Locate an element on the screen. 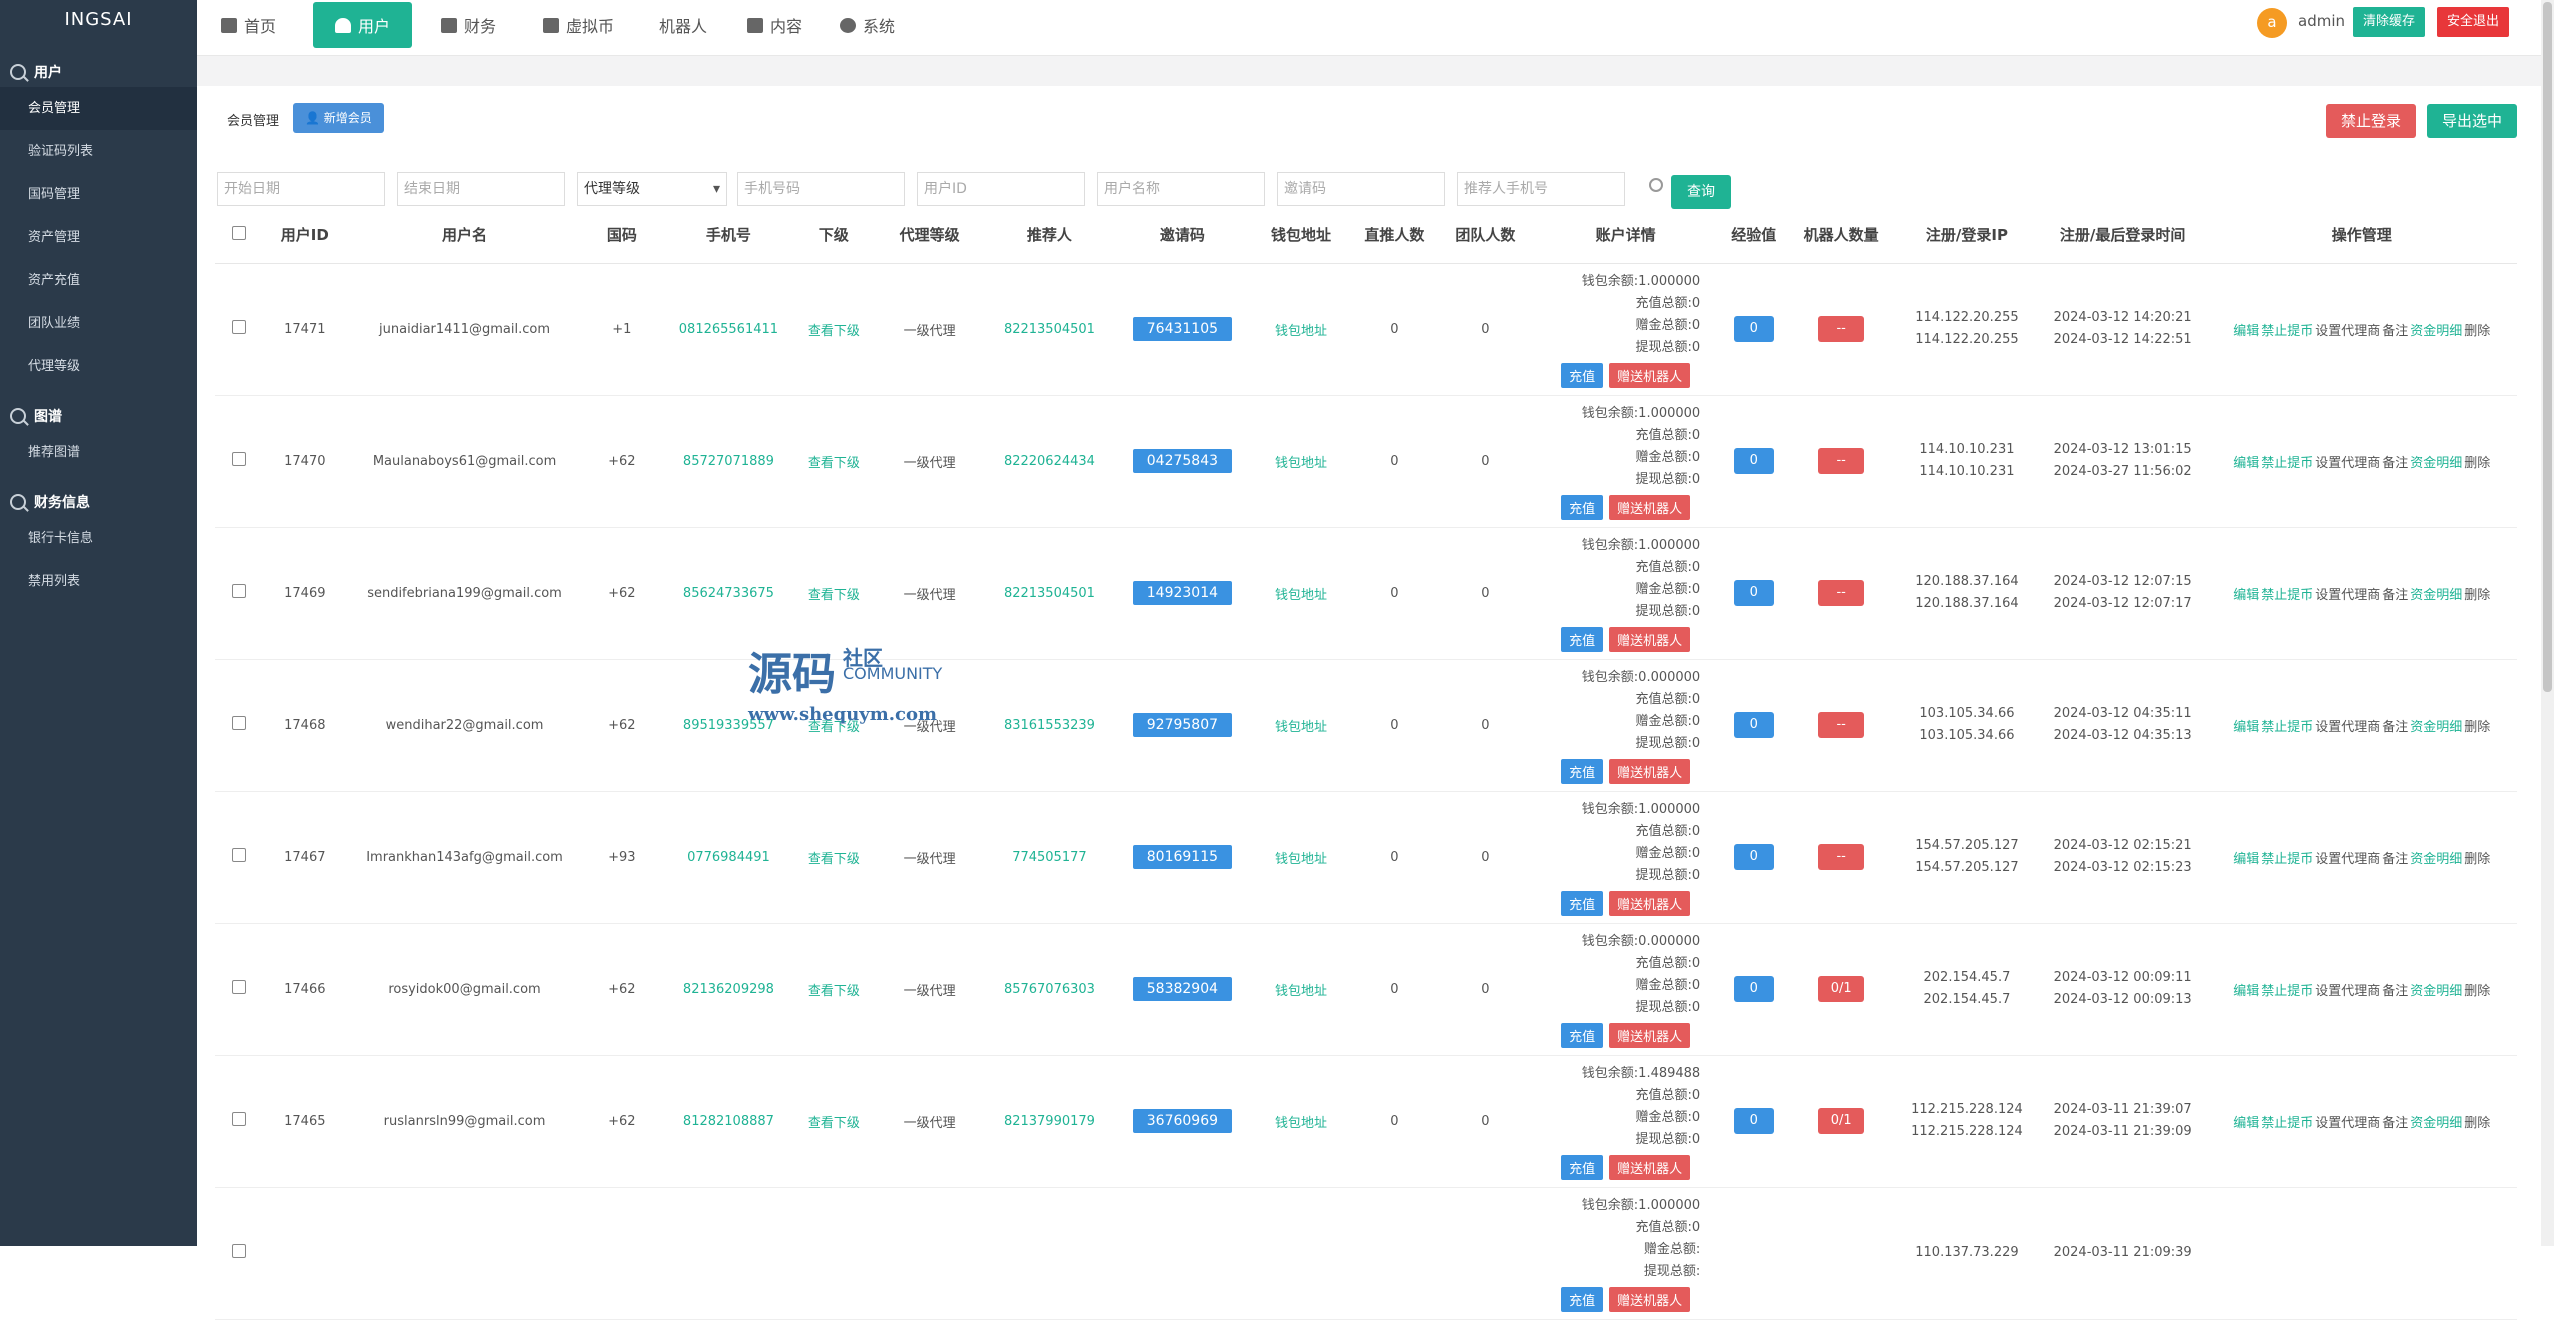  sidebar-item: 会员管理 is located at coordinates (98, 108).